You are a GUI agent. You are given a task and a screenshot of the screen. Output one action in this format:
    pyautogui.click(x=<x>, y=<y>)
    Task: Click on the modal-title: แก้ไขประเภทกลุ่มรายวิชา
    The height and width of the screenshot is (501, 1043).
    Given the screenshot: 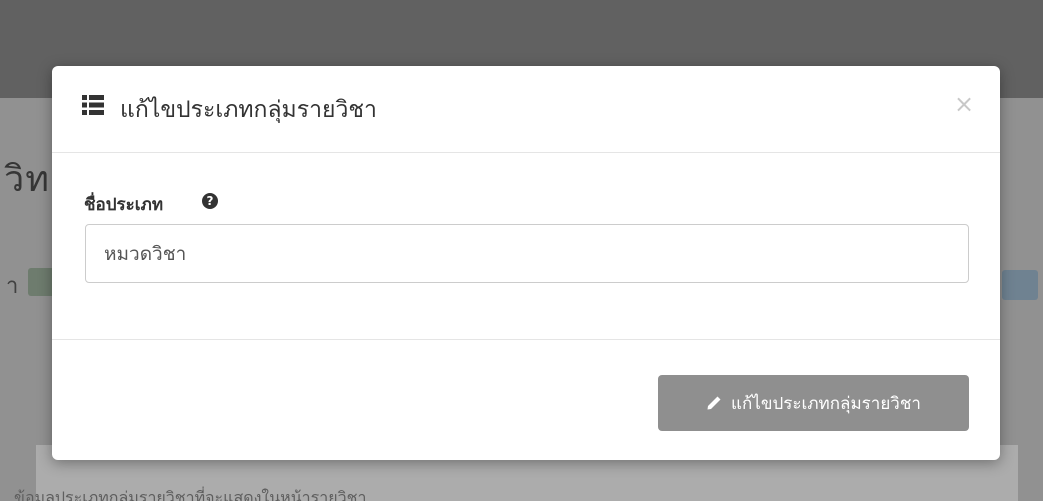 What is the action you would take?
    pyautogui.click(x=248, y=110)
    